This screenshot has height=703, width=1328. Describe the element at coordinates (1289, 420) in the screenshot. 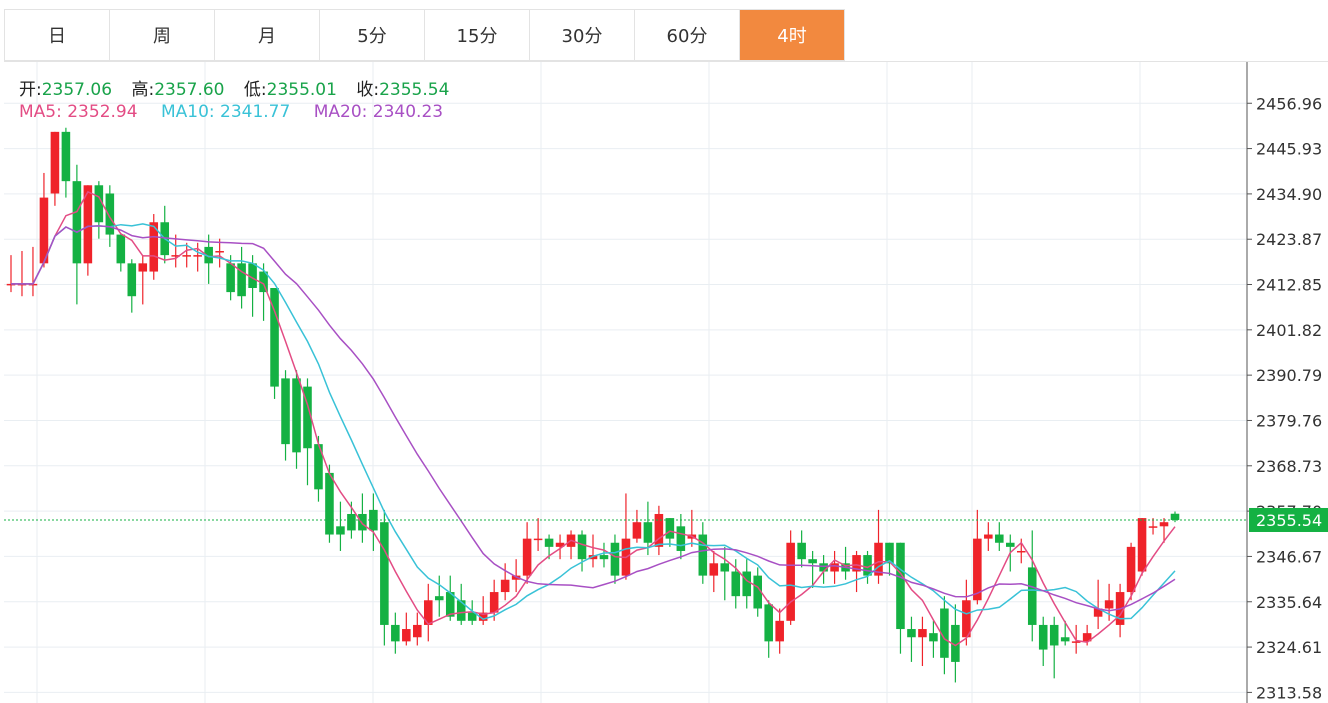

I see `y-tick-label: 2379.76` at that location.